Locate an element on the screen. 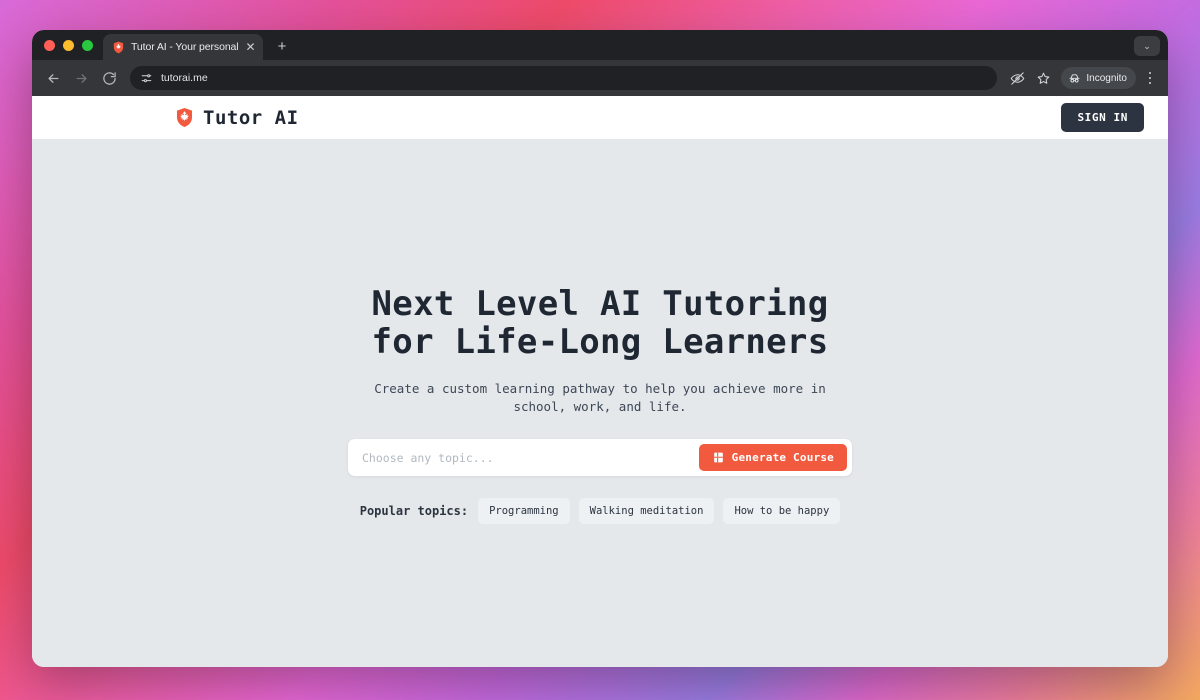  generate-course-label: Generate Course is located at coordinates (782, 458).